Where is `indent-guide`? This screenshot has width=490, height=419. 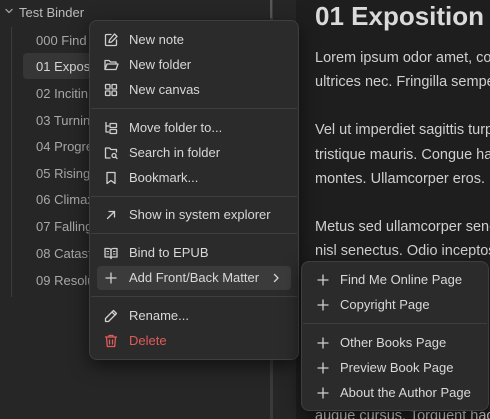 indent-guide is located at coordinates (11, 162).